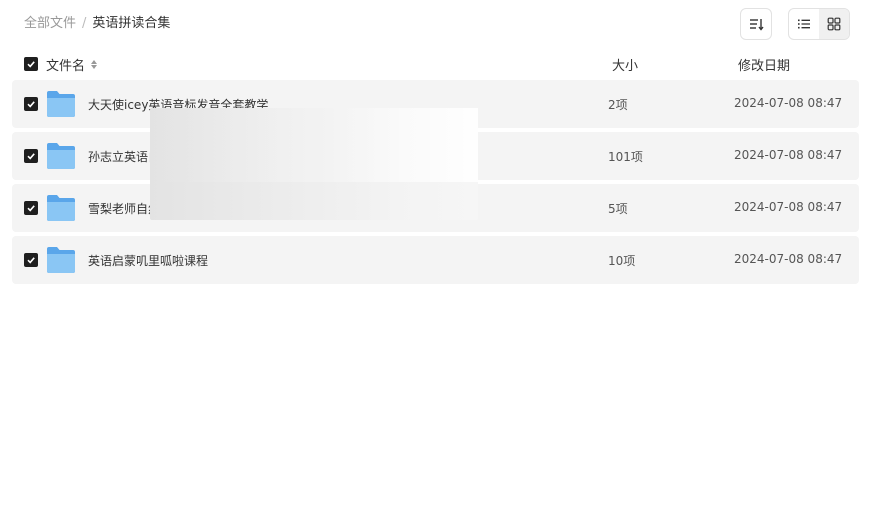  Describe the element at coordinates (50, 23) in the screenshot. I see `breadcrumb-root: 全部文件` at that location.